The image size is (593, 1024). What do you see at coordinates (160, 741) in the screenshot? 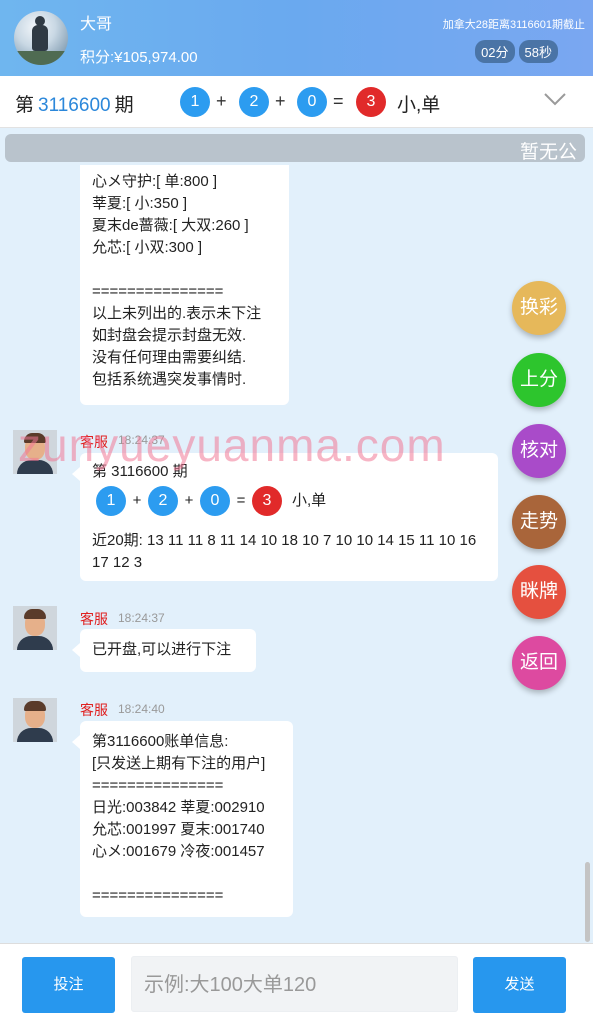
I see `message-line: 第3116600账单信息:` at bounding box center [160, 741].